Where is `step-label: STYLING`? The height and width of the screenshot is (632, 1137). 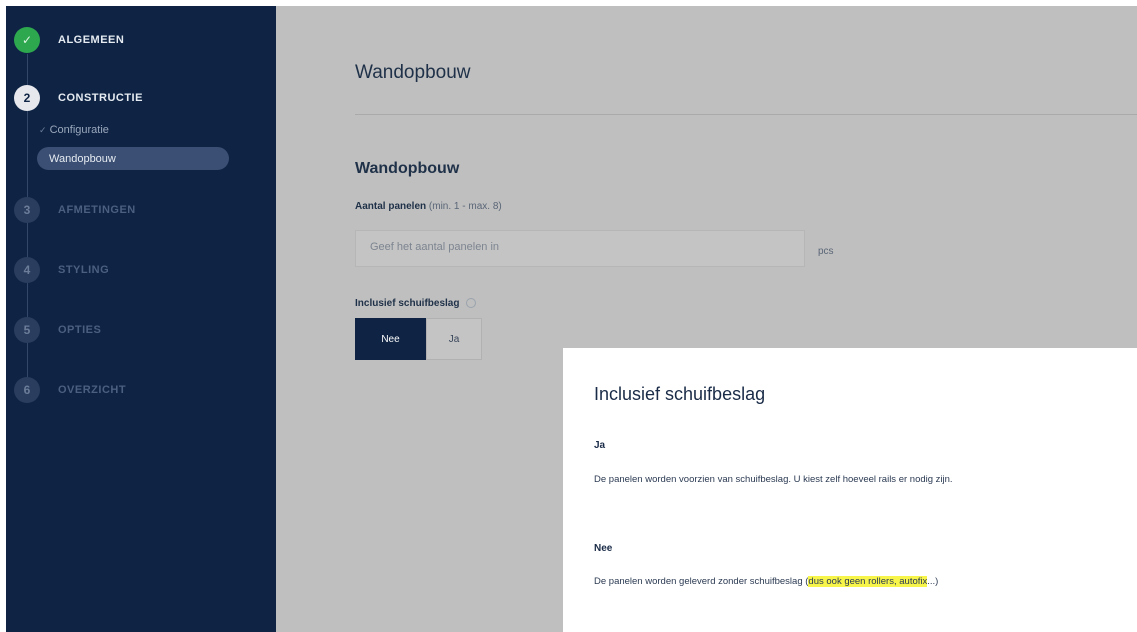
step-label: STYLING is located at coordinates (84, 270).